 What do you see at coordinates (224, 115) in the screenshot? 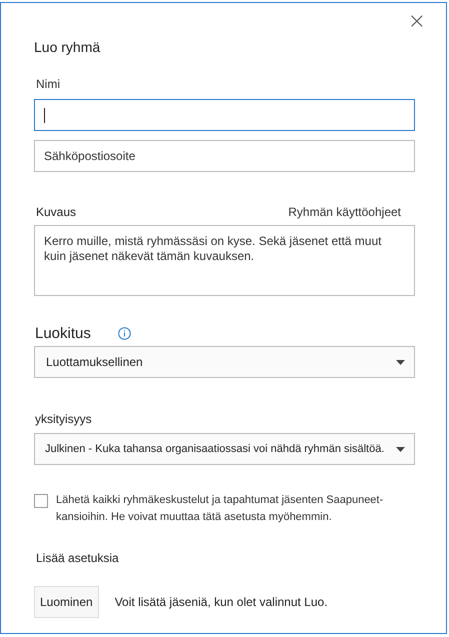
I see `name-field` at bounding box center [224, 115].